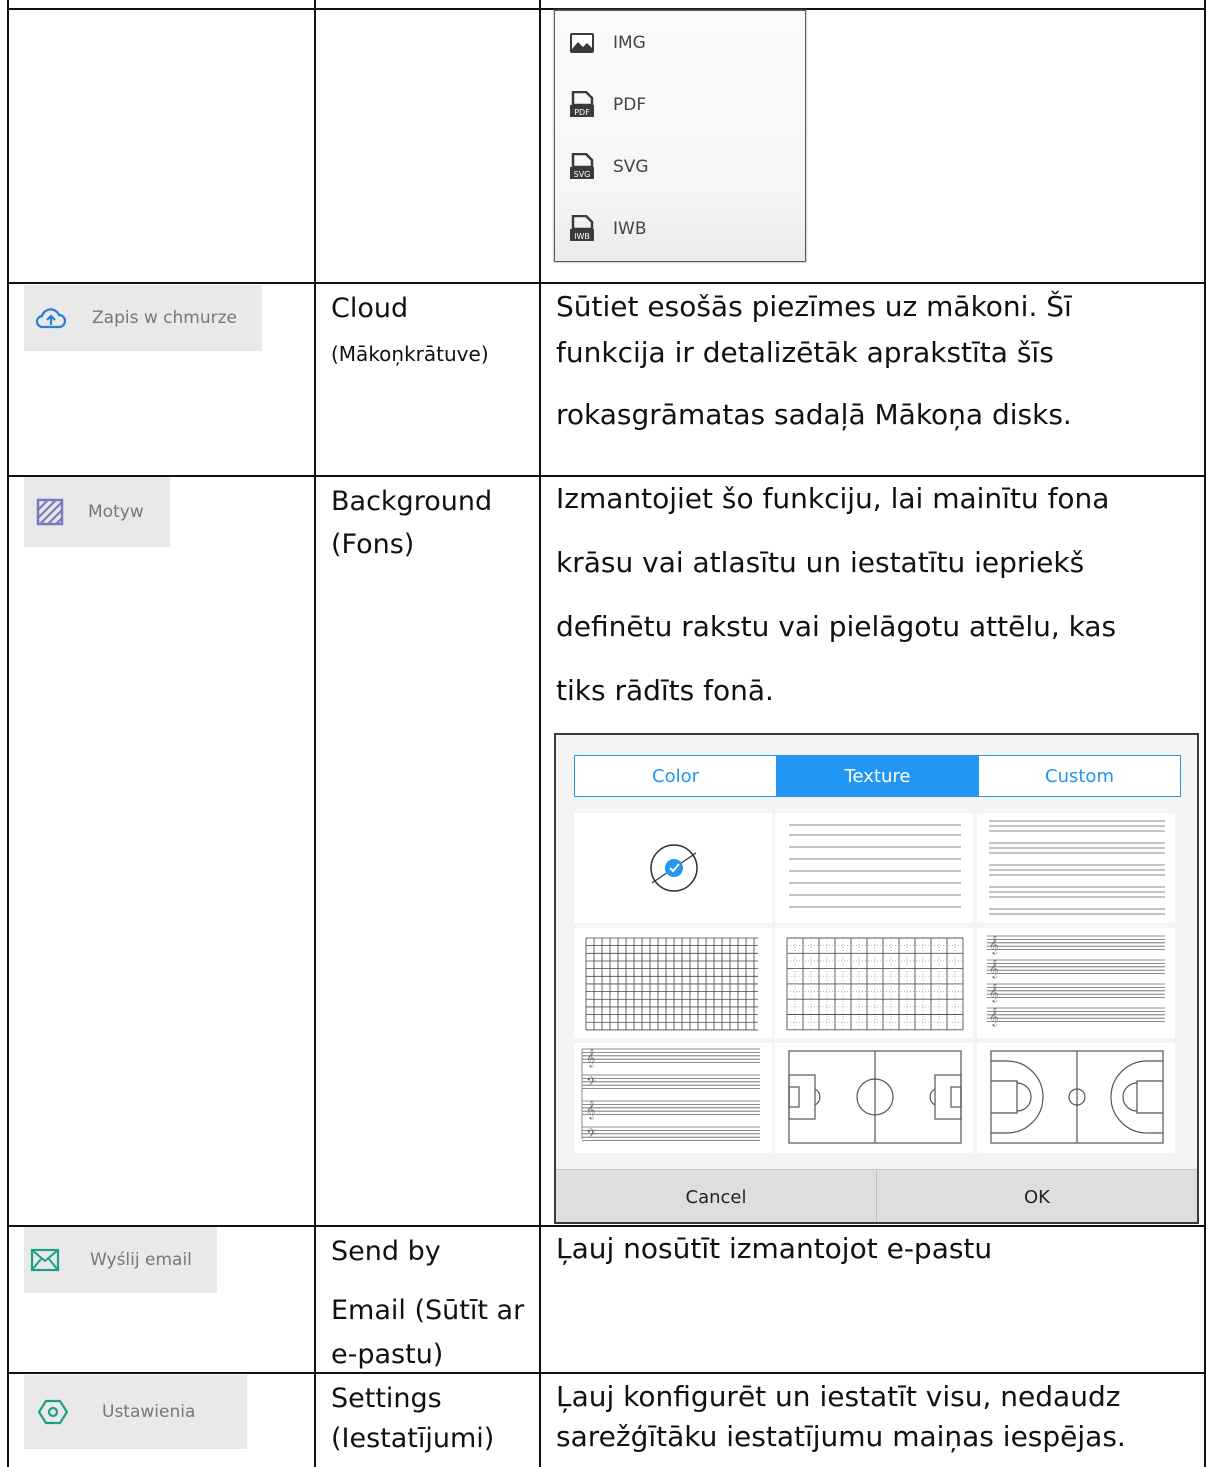 The width and height of the screenshot is (1208, 1467). Describe the element at coordinates (631, 167) in the screenshot. I see `menu-item-label: SVG` at that location.